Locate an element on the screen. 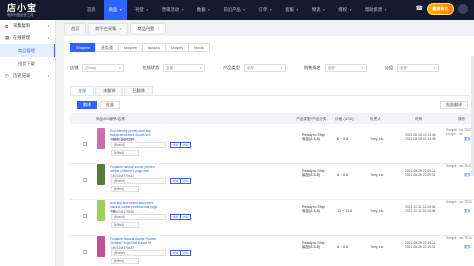 The width and height of the screenshot is (474, 266). page-tab-label: 商品刊登 is located at coordinates (146, 28).